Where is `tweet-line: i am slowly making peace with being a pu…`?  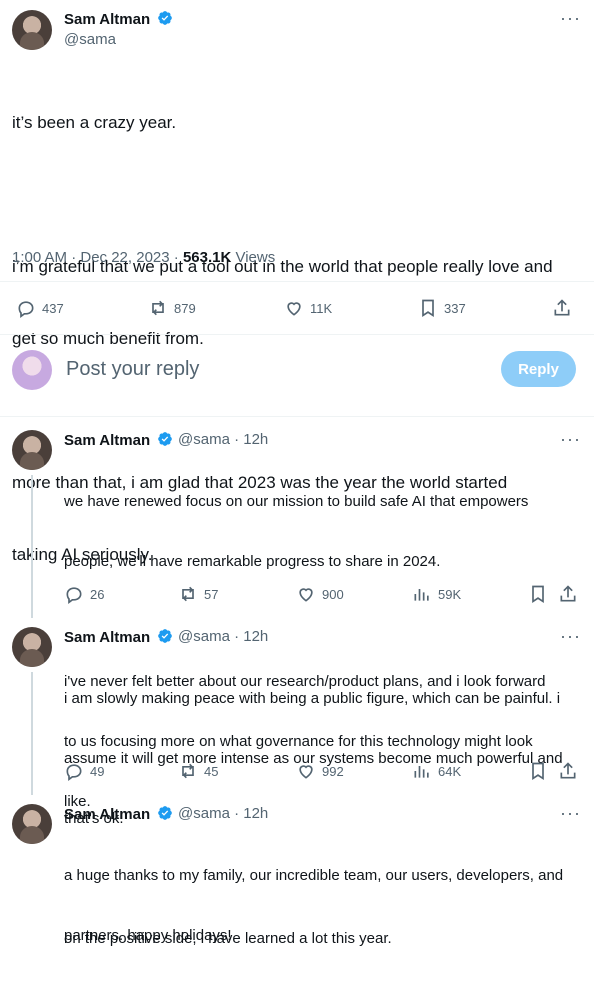 tweet-line: i am slowly making peace with being a pu… is located at coordinates (312, 698).